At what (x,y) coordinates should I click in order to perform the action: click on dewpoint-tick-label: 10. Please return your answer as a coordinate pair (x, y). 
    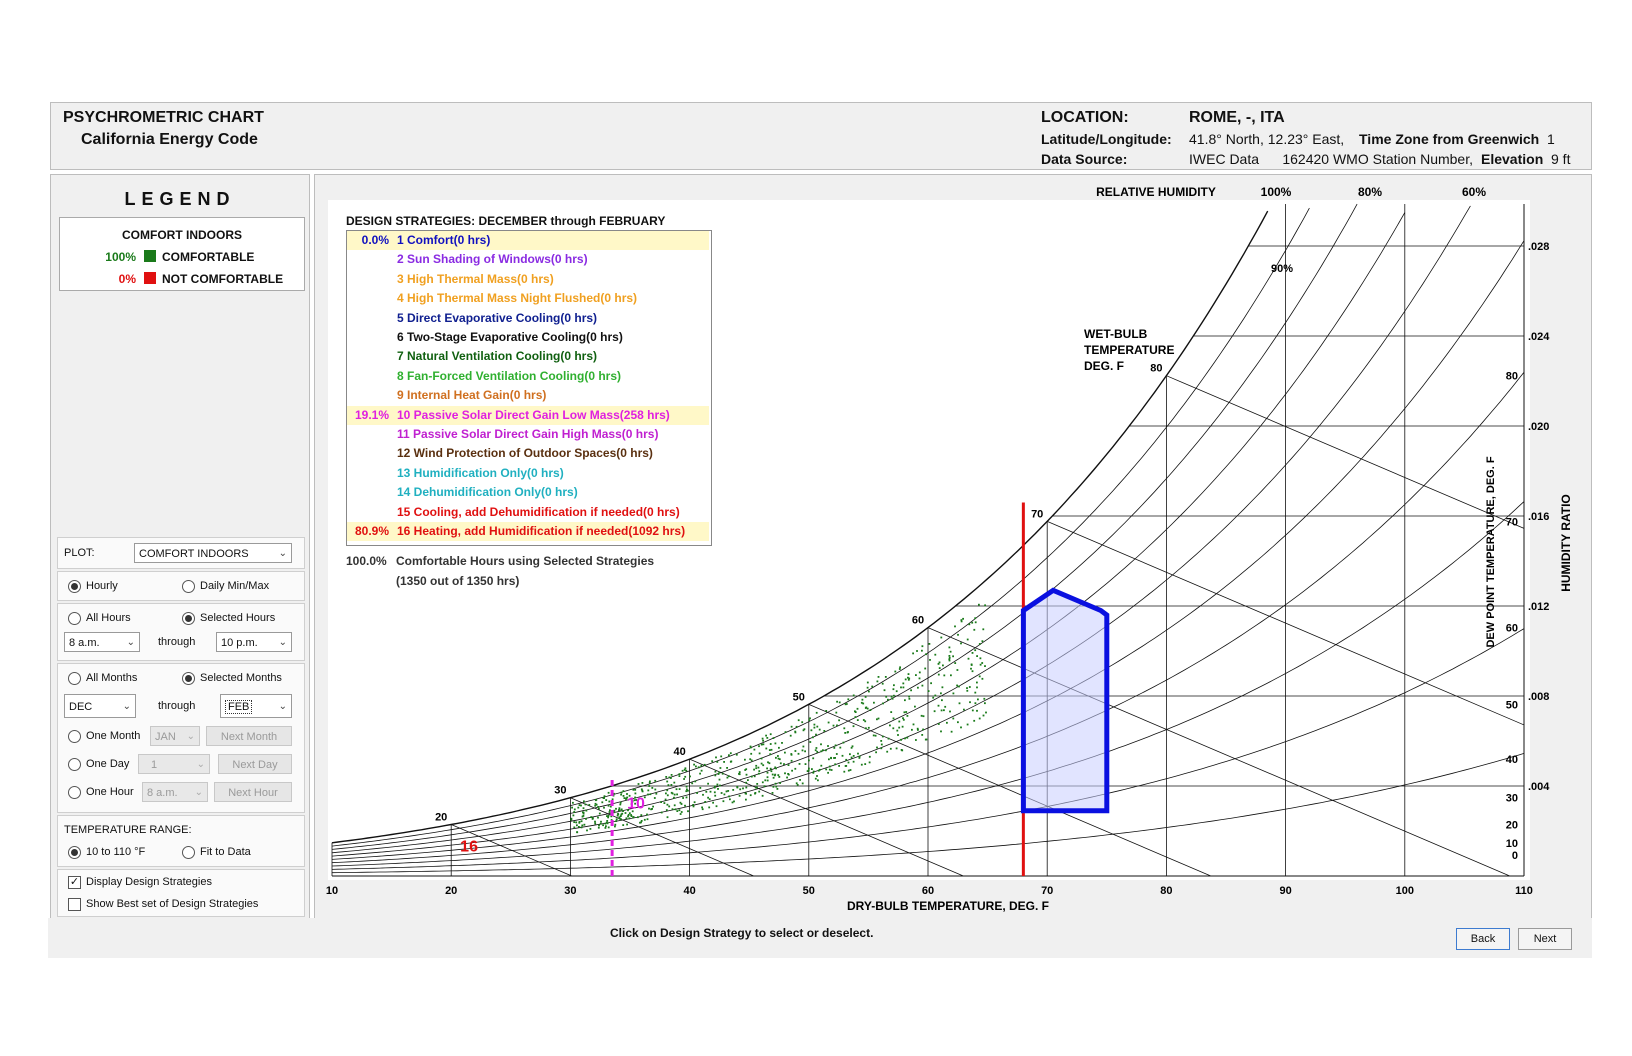
    Looking at the image, I should click on (1512, 844).